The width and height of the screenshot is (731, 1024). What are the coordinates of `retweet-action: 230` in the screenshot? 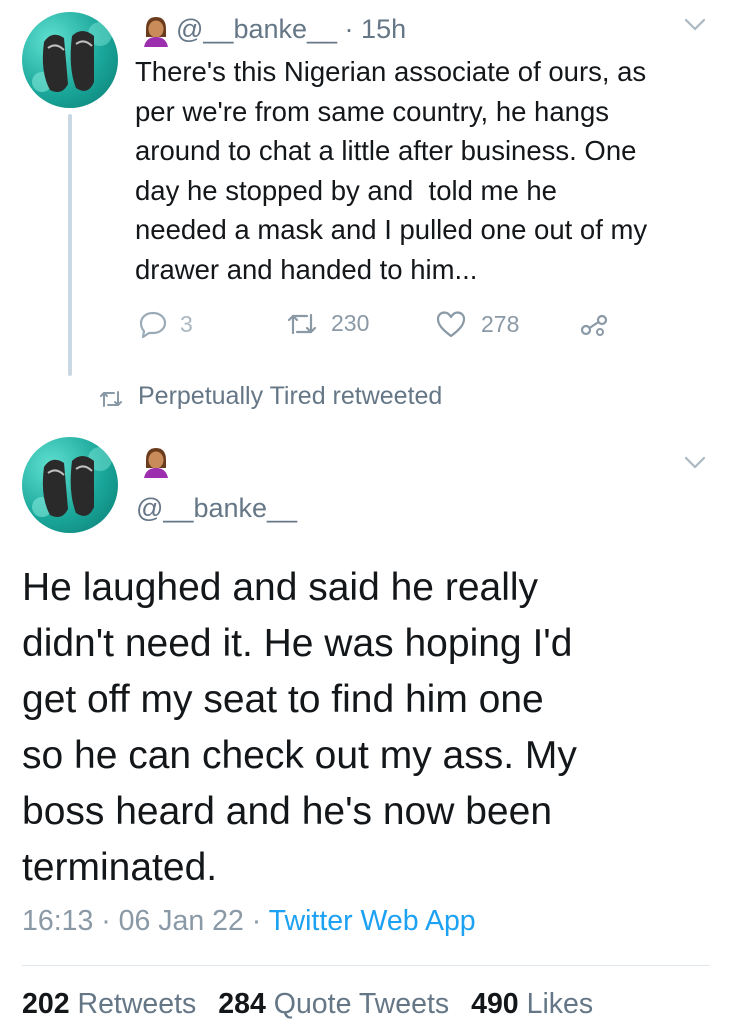 It's located at (327, 323).